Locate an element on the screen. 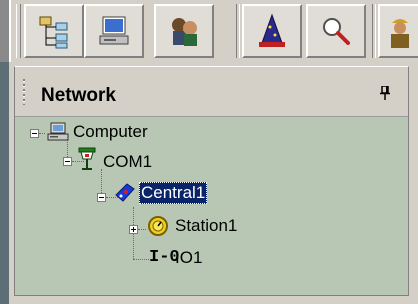 The height and width of the screenshot is (304, 418). com-port-icon is located at coordinates (87, 158).